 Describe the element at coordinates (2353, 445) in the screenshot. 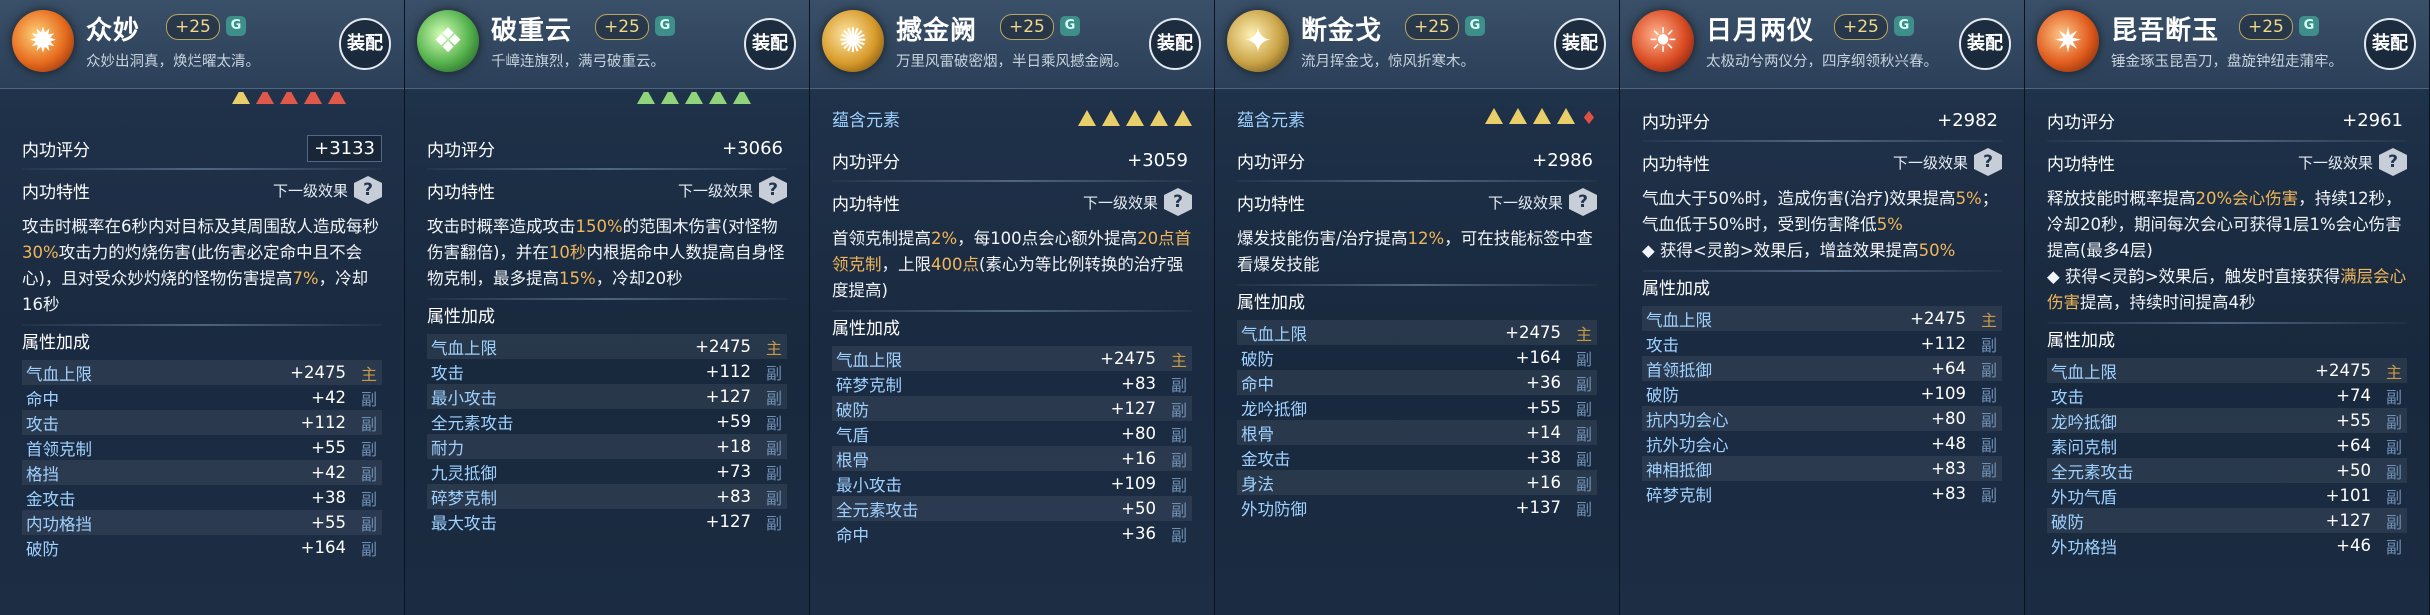

I see `attr-value: +64` at that location.